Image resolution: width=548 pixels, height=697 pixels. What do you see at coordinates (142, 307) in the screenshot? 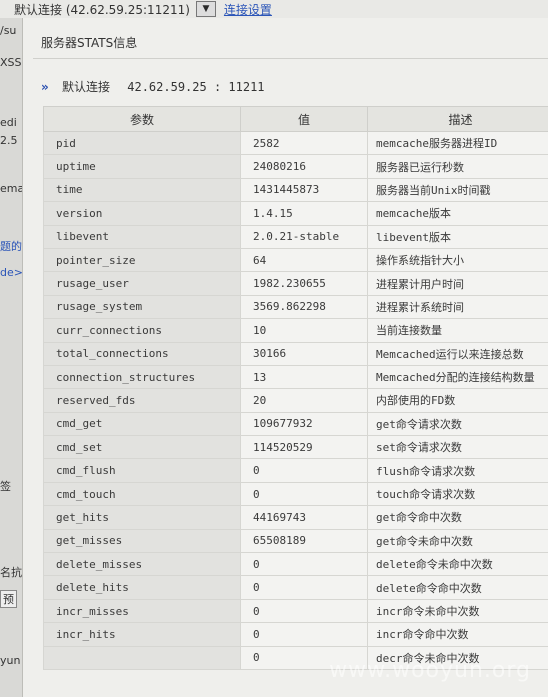
I see `cell-param: rusage_system` at bounding box center [142, 307].